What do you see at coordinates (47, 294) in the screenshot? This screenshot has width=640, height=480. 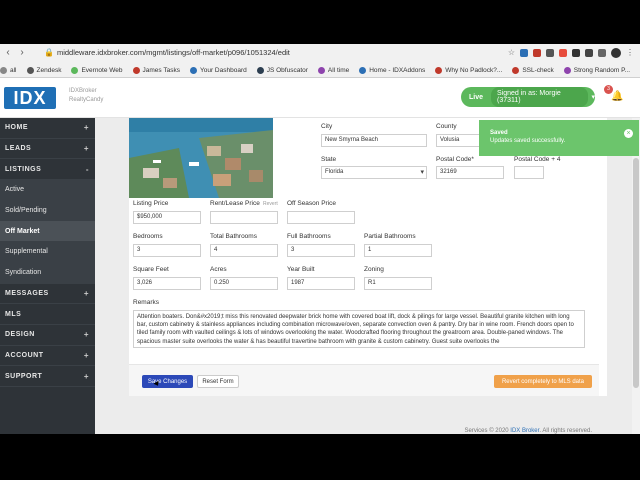 I see `sidebar-item-messages: MESSAGES +` at bounding box center [47, 294].